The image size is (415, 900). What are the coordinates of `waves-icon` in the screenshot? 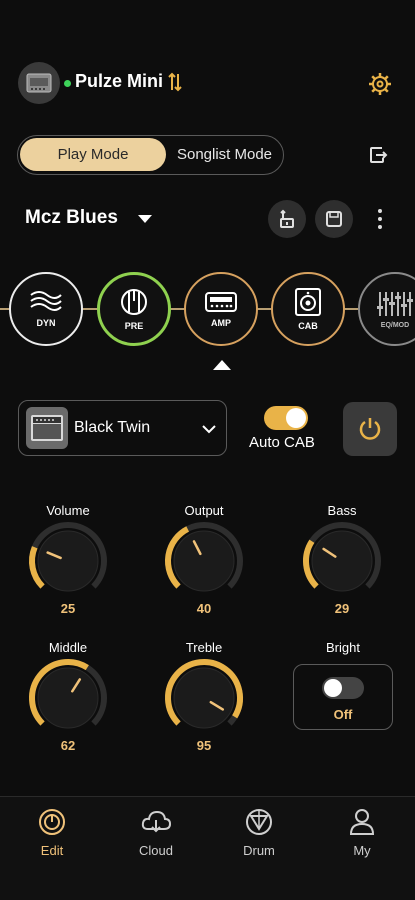 It's located at (46, 301).